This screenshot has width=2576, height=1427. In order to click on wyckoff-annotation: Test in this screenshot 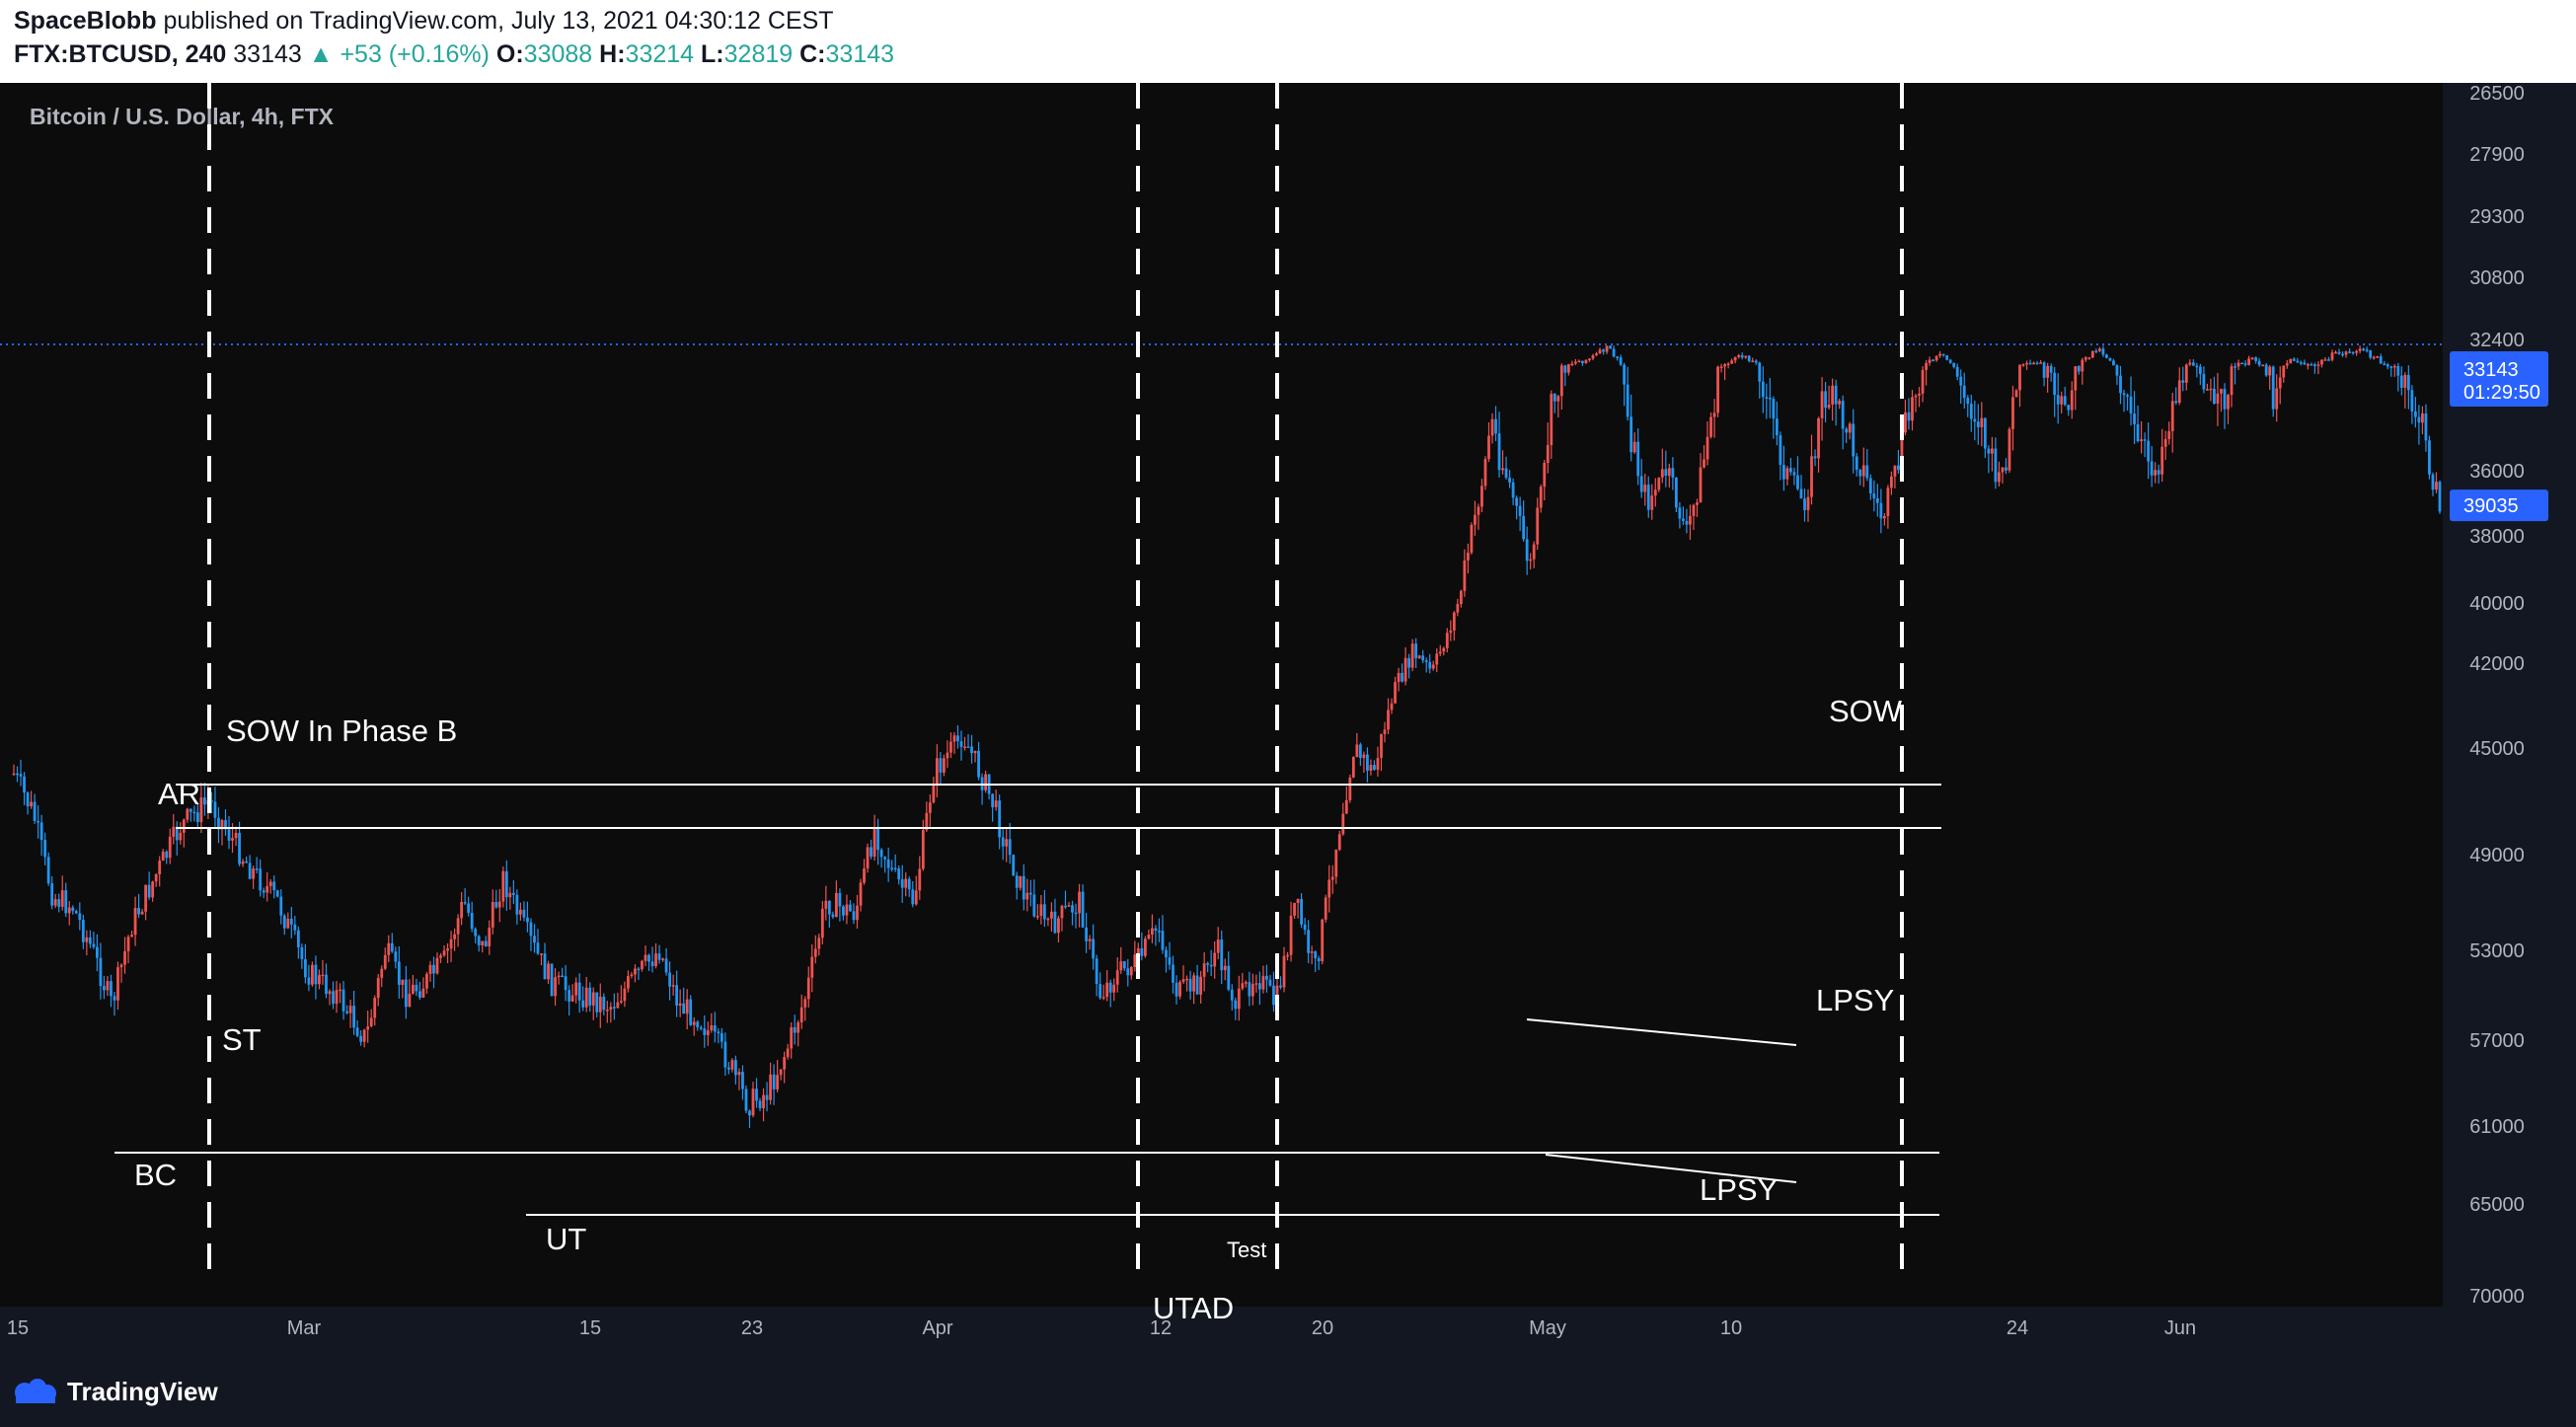, I will do `click(1247, 1250)`.